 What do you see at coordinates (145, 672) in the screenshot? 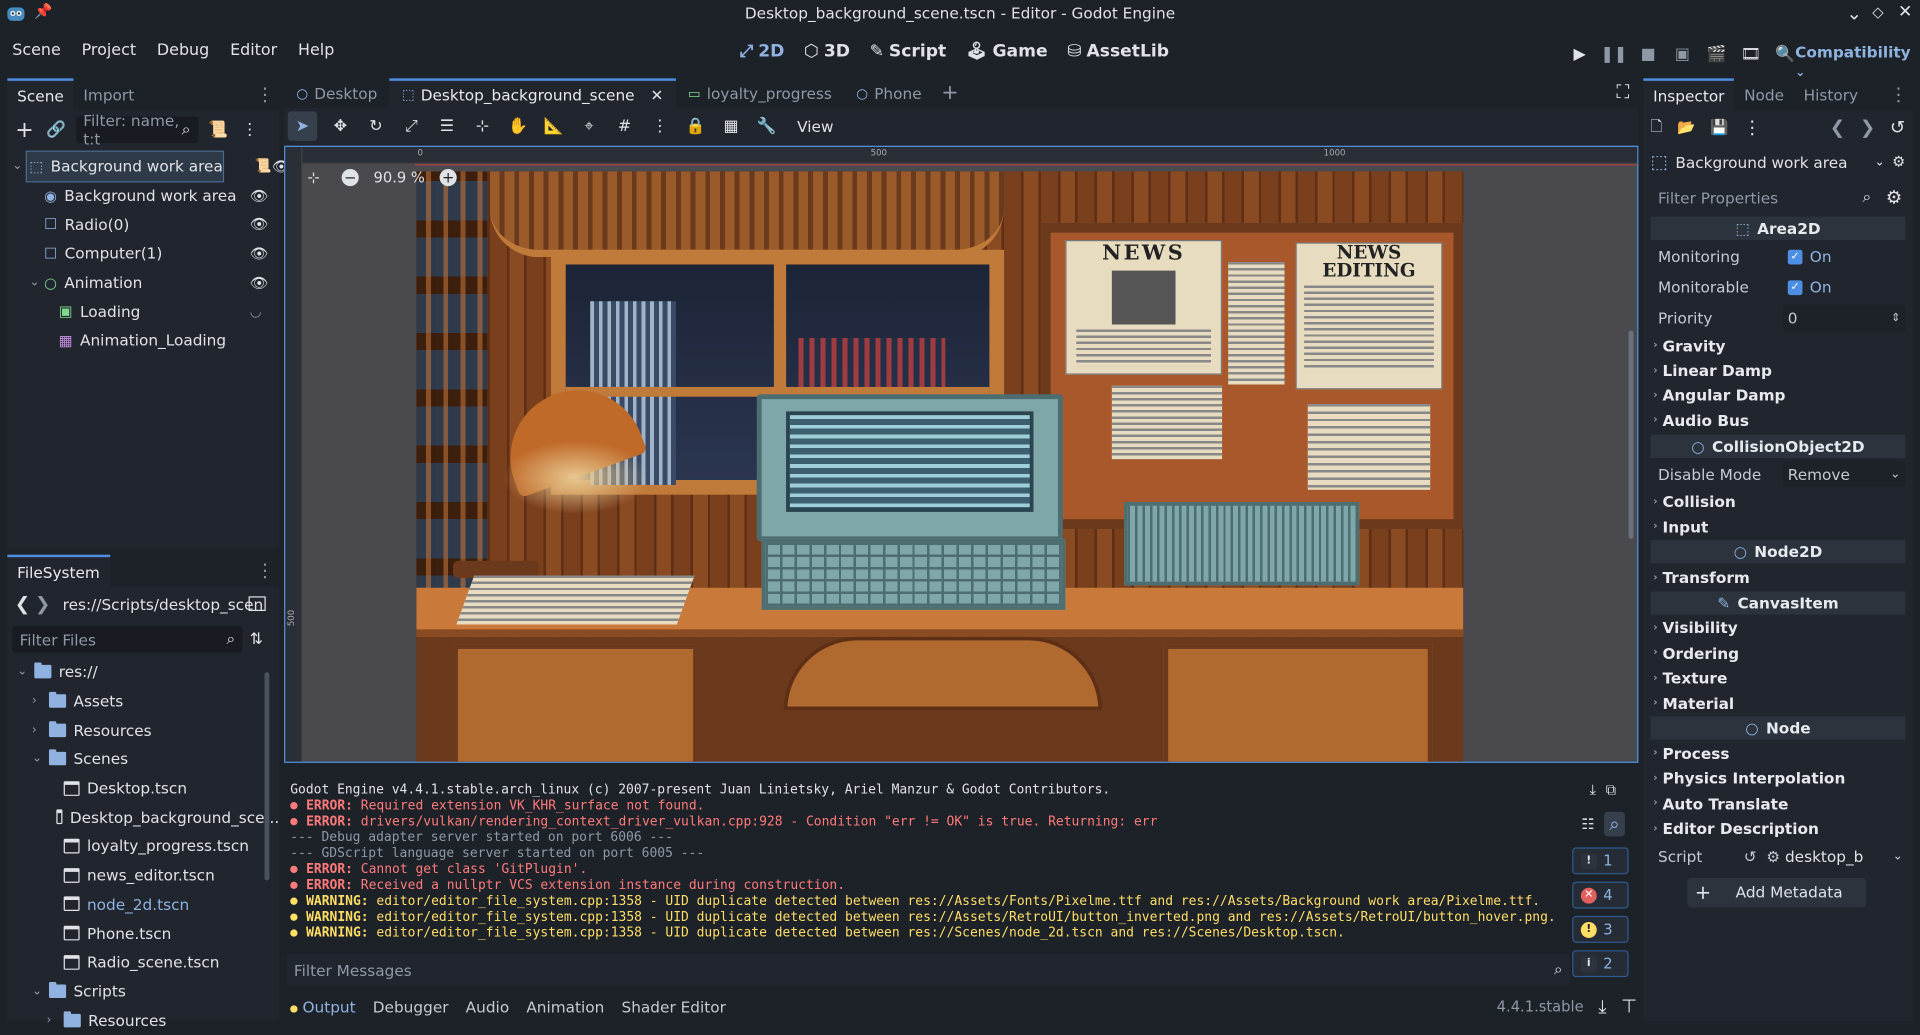
I see `file-tree-item: ⌄ res://` at bounding box center [145, 672].